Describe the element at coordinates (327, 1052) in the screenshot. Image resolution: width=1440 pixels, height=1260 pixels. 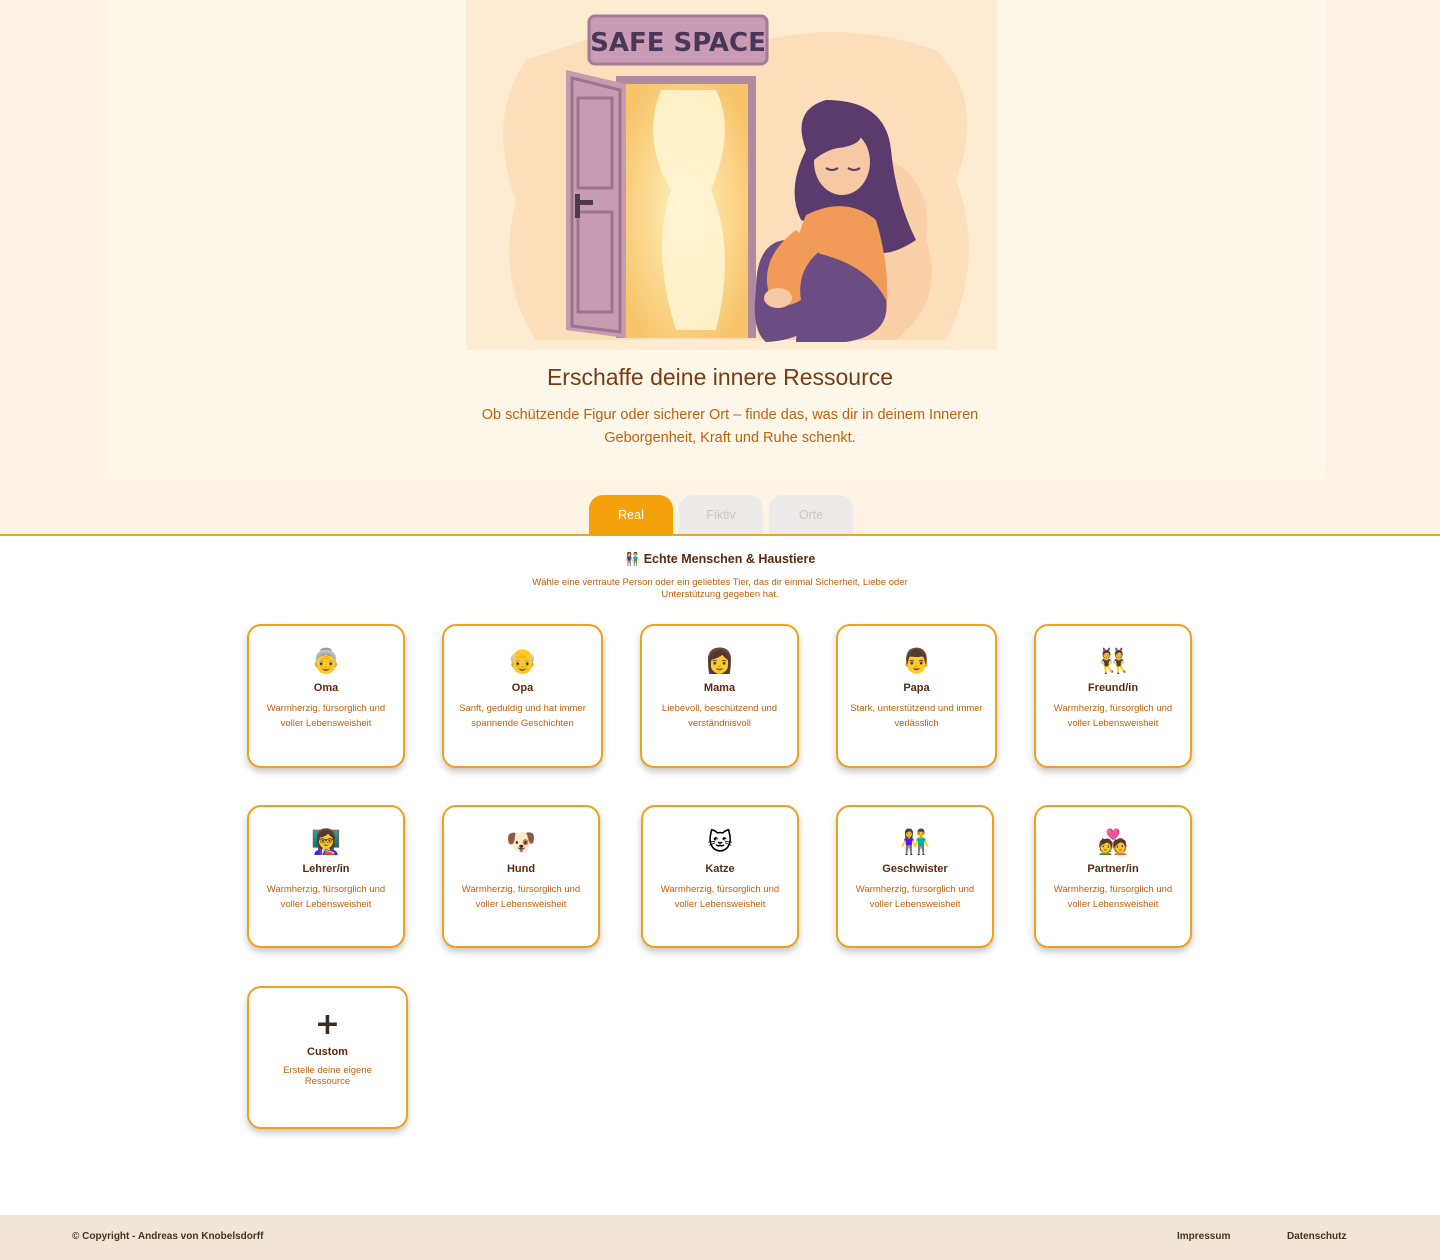
I see `card-name: Custom` at that location.